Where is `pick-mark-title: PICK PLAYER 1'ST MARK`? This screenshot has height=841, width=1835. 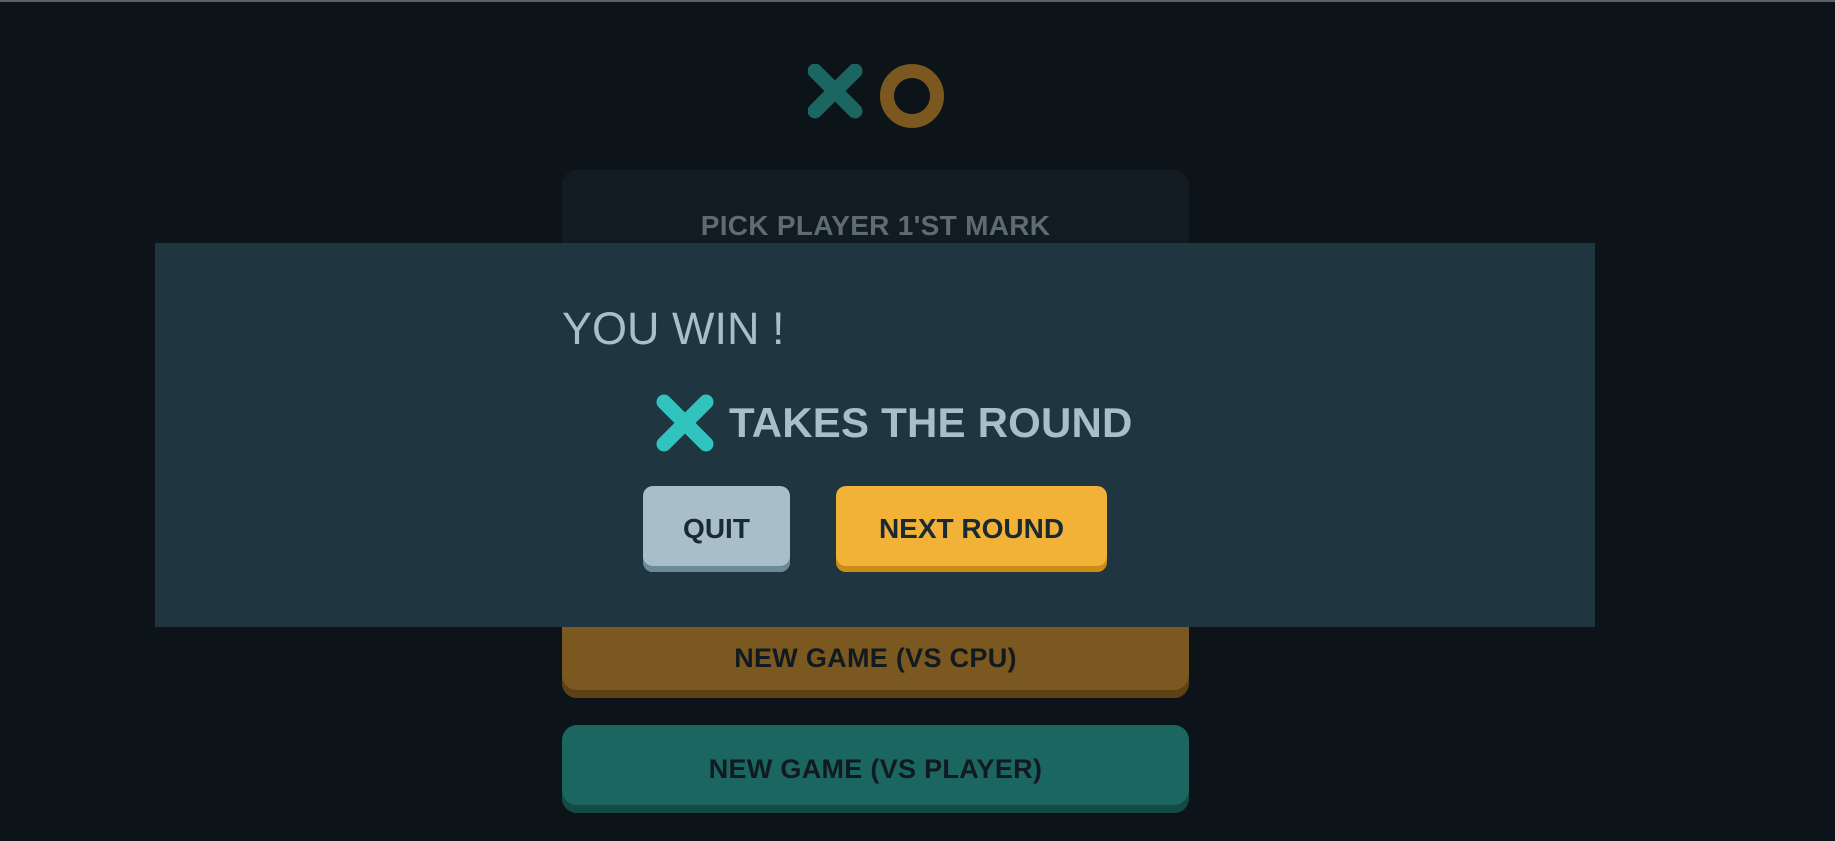 pick-mark-title: PICK PLAYER 1'ST MARK is located at coordinates (875, 225).